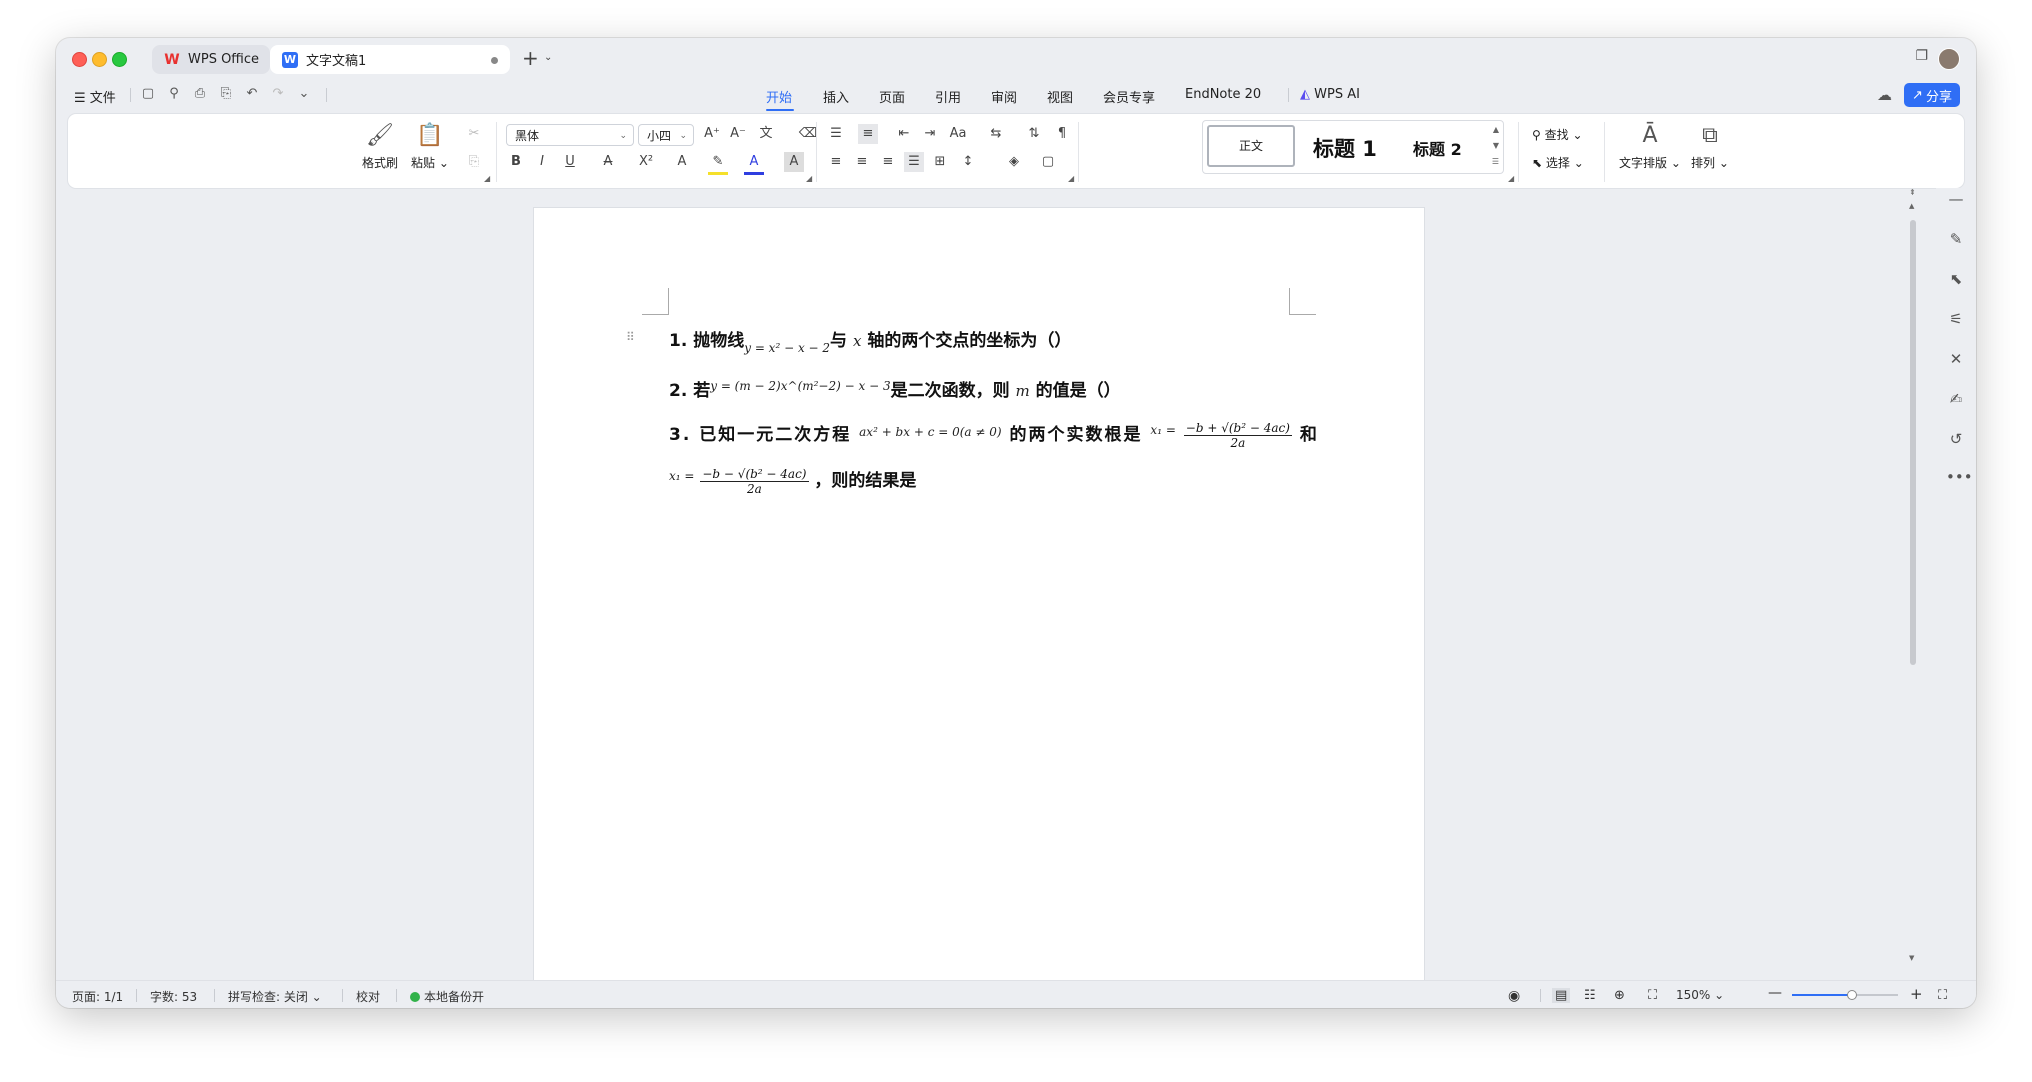 This screenshot has width=2032, height=1082. What do you see at coordinates (1048, 162) in the screenshot?
I see `borders-icon: ▢` at bounding box center [1048, 162].